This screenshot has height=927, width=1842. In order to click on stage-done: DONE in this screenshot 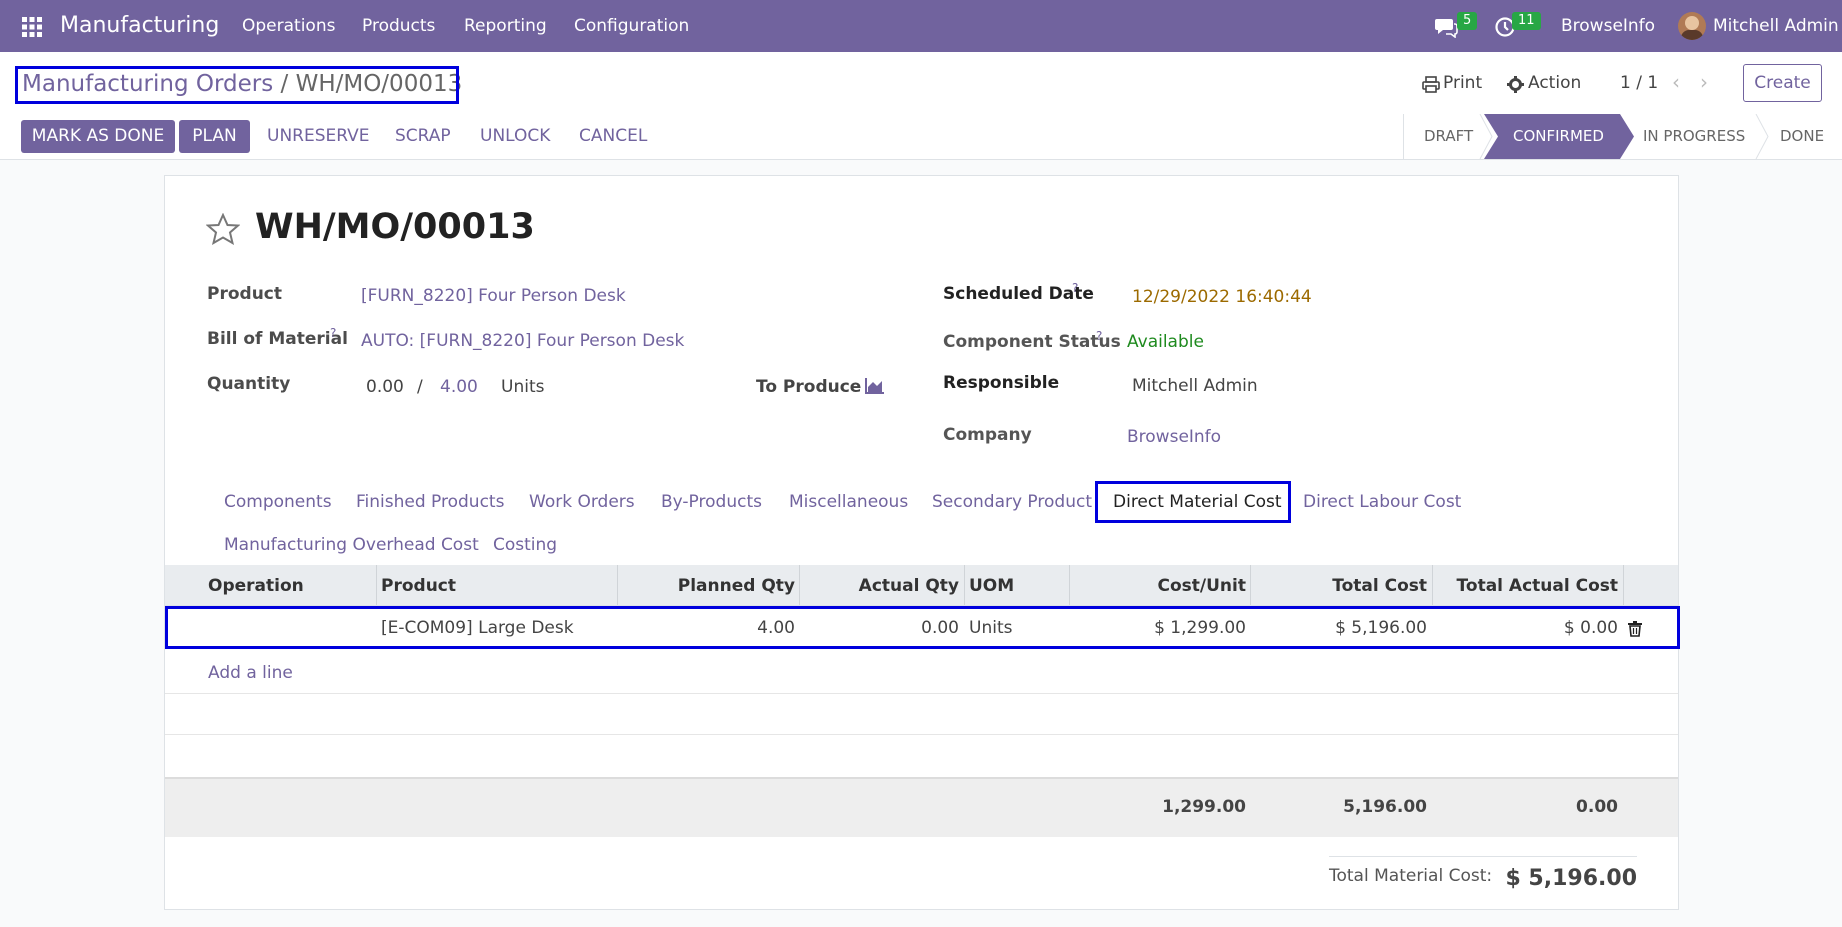, I will do `click(1802, 136)`.